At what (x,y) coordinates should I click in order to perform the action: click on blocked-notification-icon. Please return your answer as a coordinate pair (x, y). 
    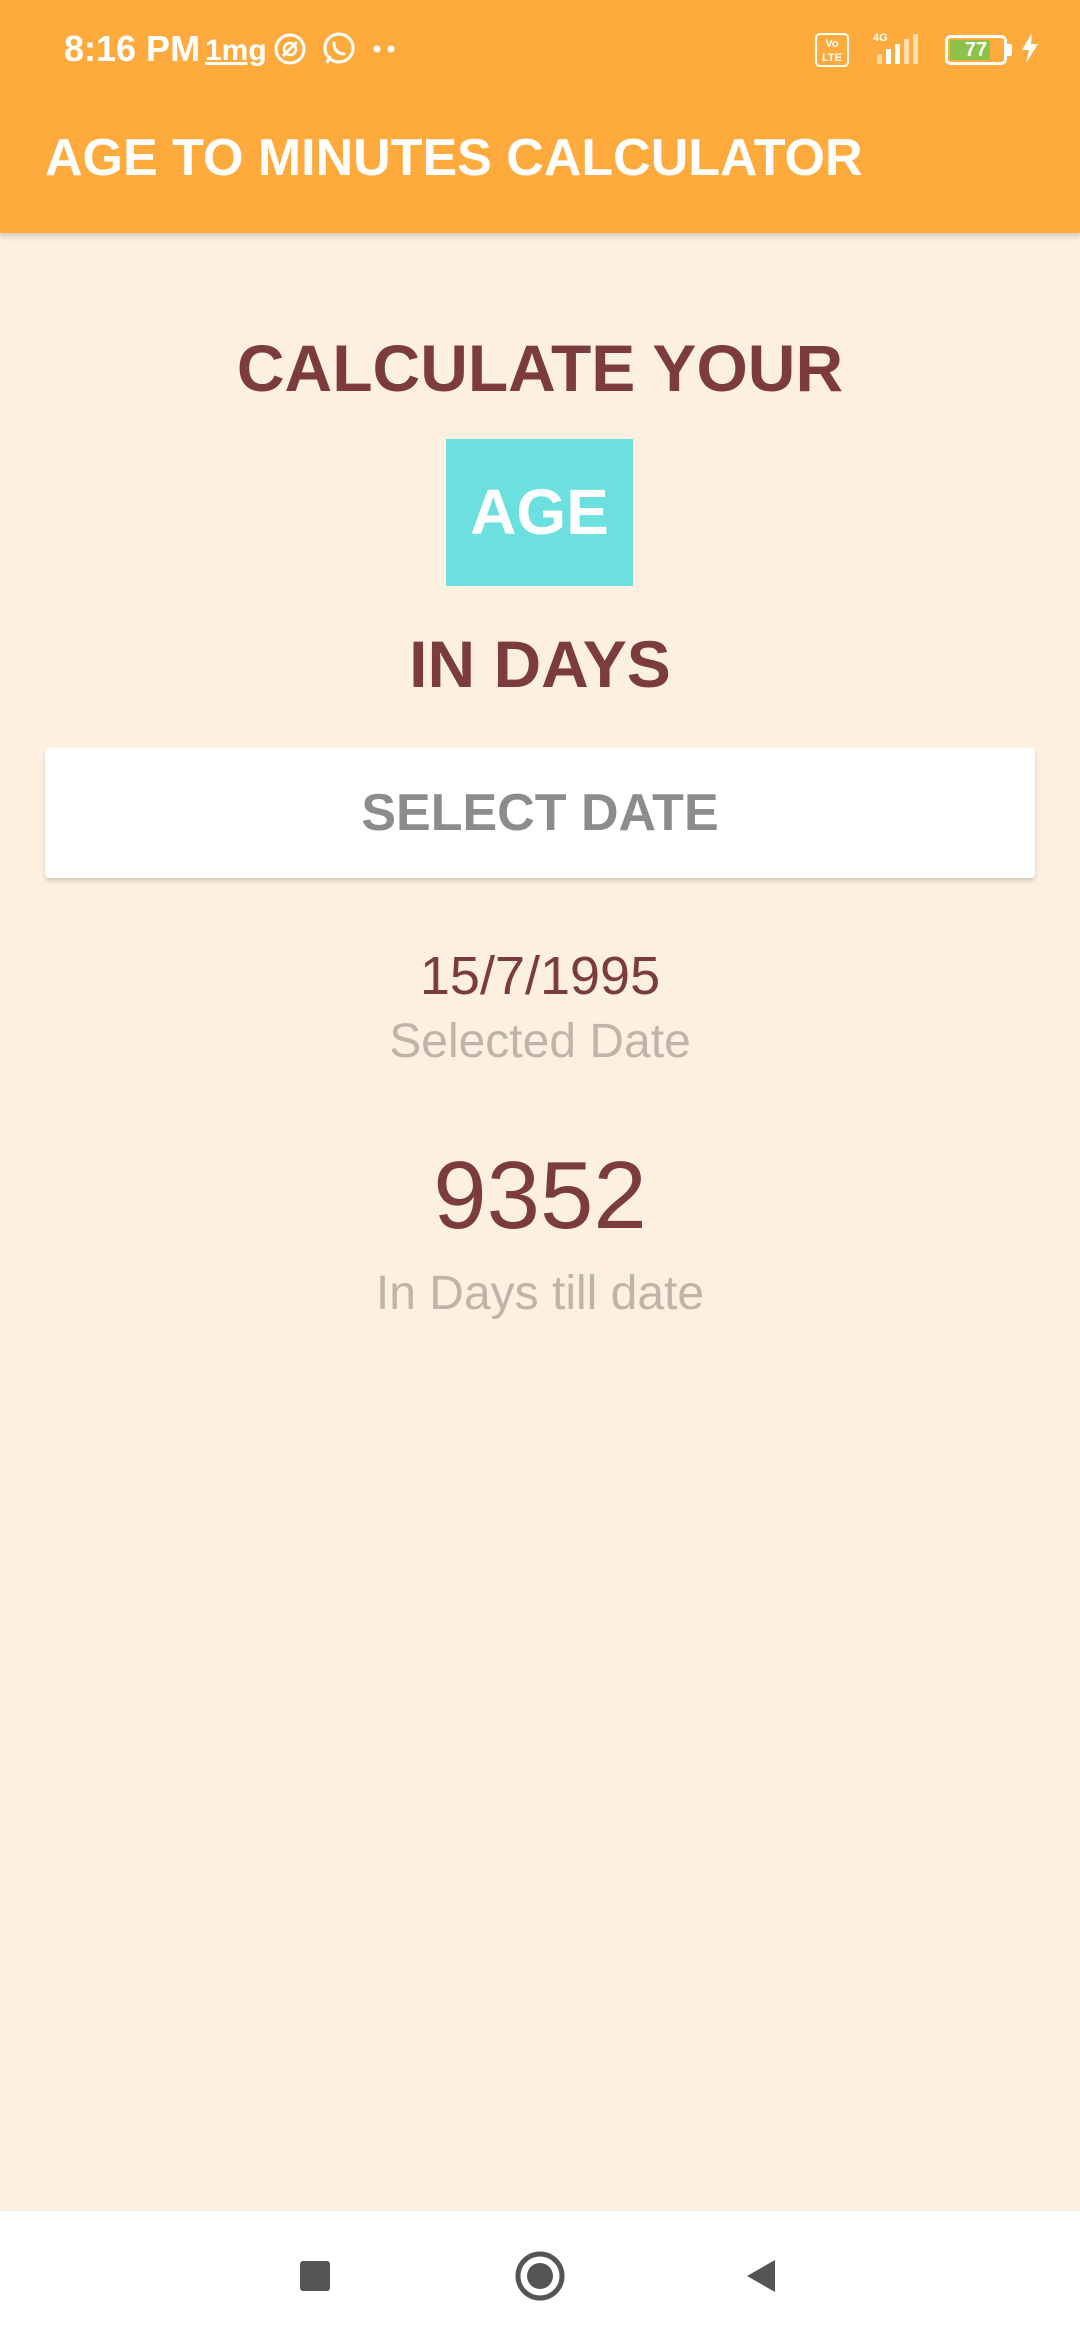
    Looking at the image, I should click on (290, 51).